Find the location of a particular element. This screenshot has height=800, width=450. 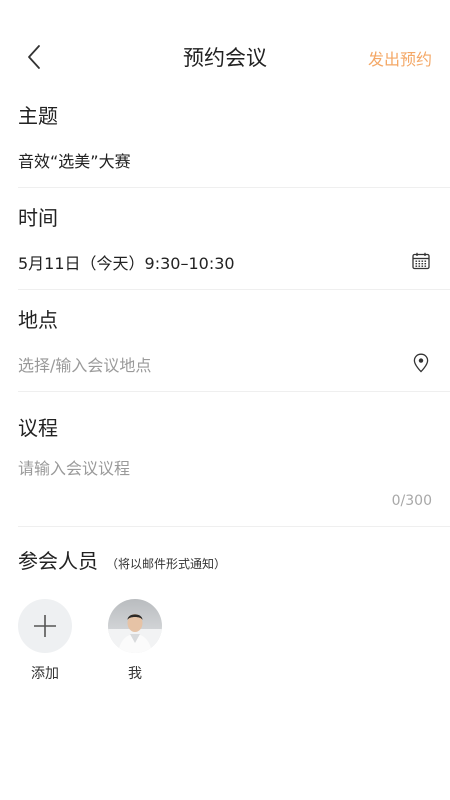

topic-value: 音效“选美”大赛 is located at coordinates (234, 160).